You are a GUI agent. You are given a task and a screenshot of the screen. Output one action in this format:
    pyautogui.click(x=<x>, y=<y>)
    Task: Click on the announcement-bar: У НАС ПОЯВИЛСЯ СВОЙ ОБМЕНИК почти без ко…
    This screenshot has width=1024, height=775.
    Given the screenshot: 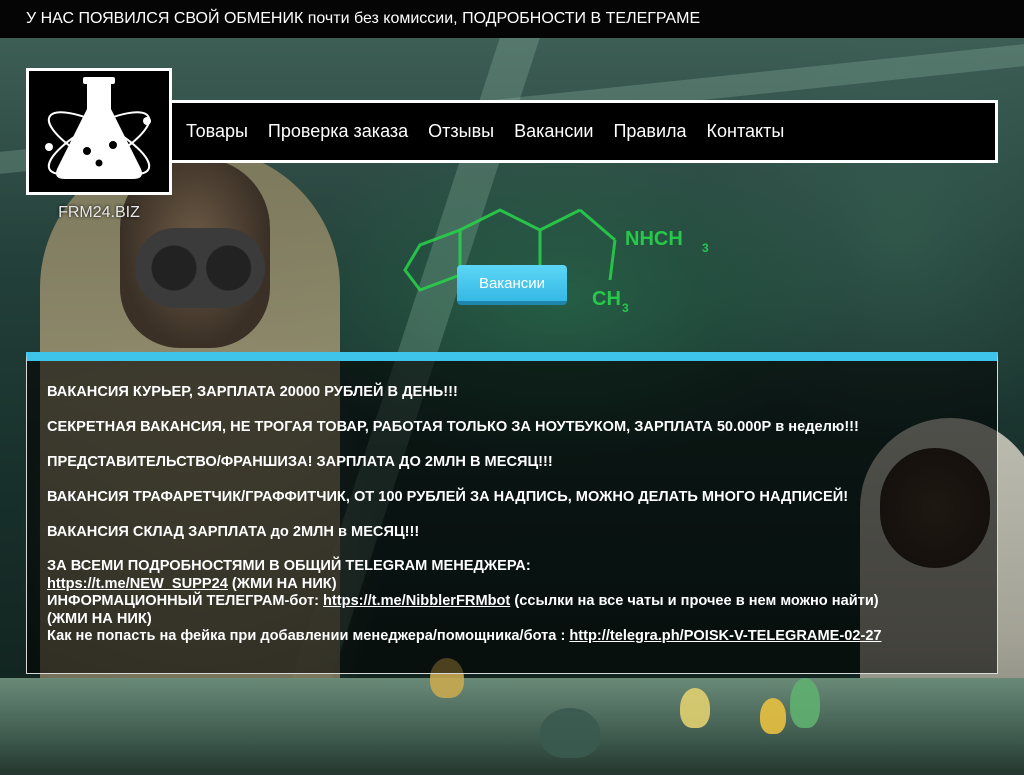 What is the action you would take?
    pyautogui.click(x=512, y=19)
    